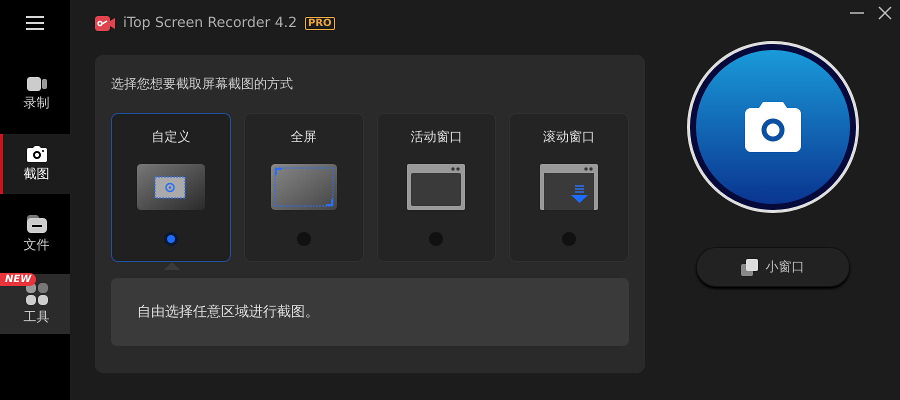 The width and height of the screenshot is (900, 400). What do you see at coordinates (749, 267) in the screenshot?
I see `stacked-squares-icon` at bounding box center [749, 267].